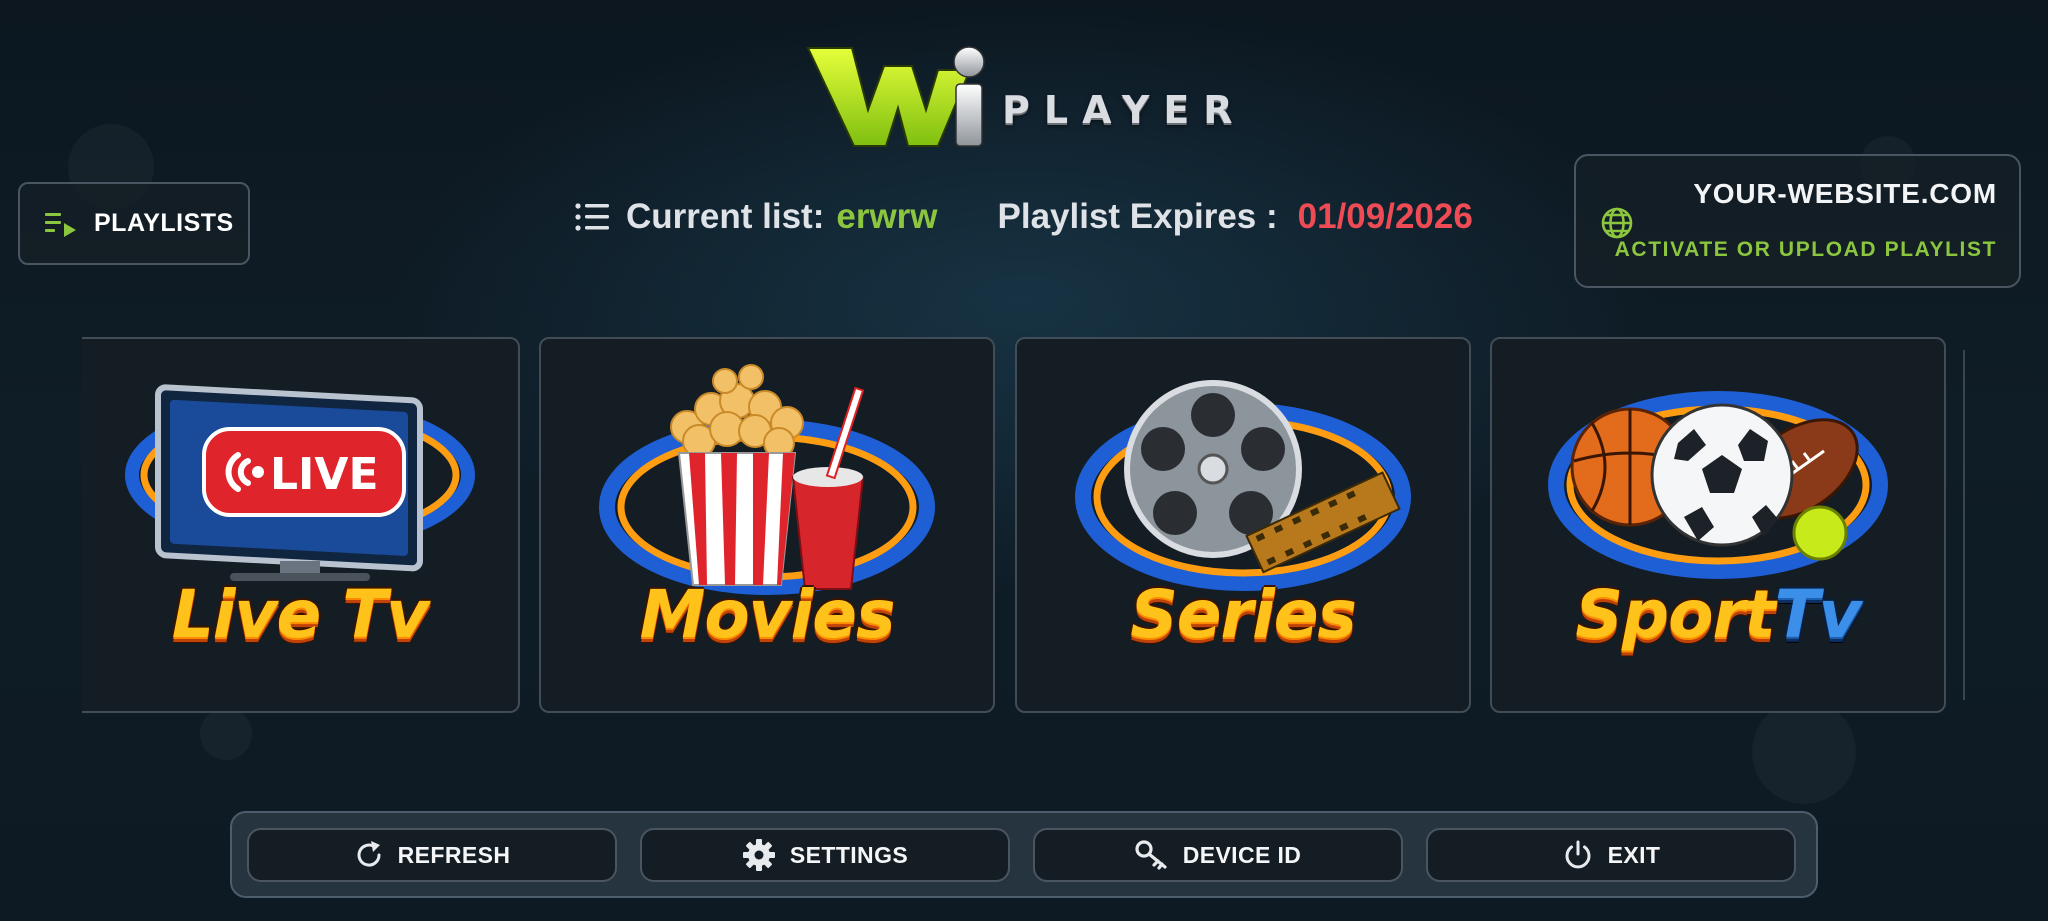 The height and width of the screenshot is (921, 2048). I want to click on key-icon, so click(1151, 855).